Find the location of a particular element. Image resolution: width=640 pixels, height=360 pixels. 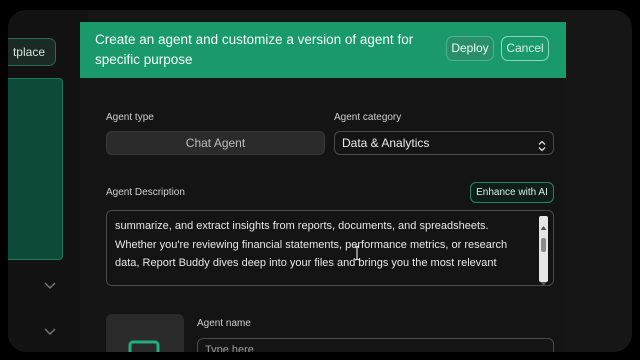

agent-type-label: Agent type is located at coordinates (130, 117).